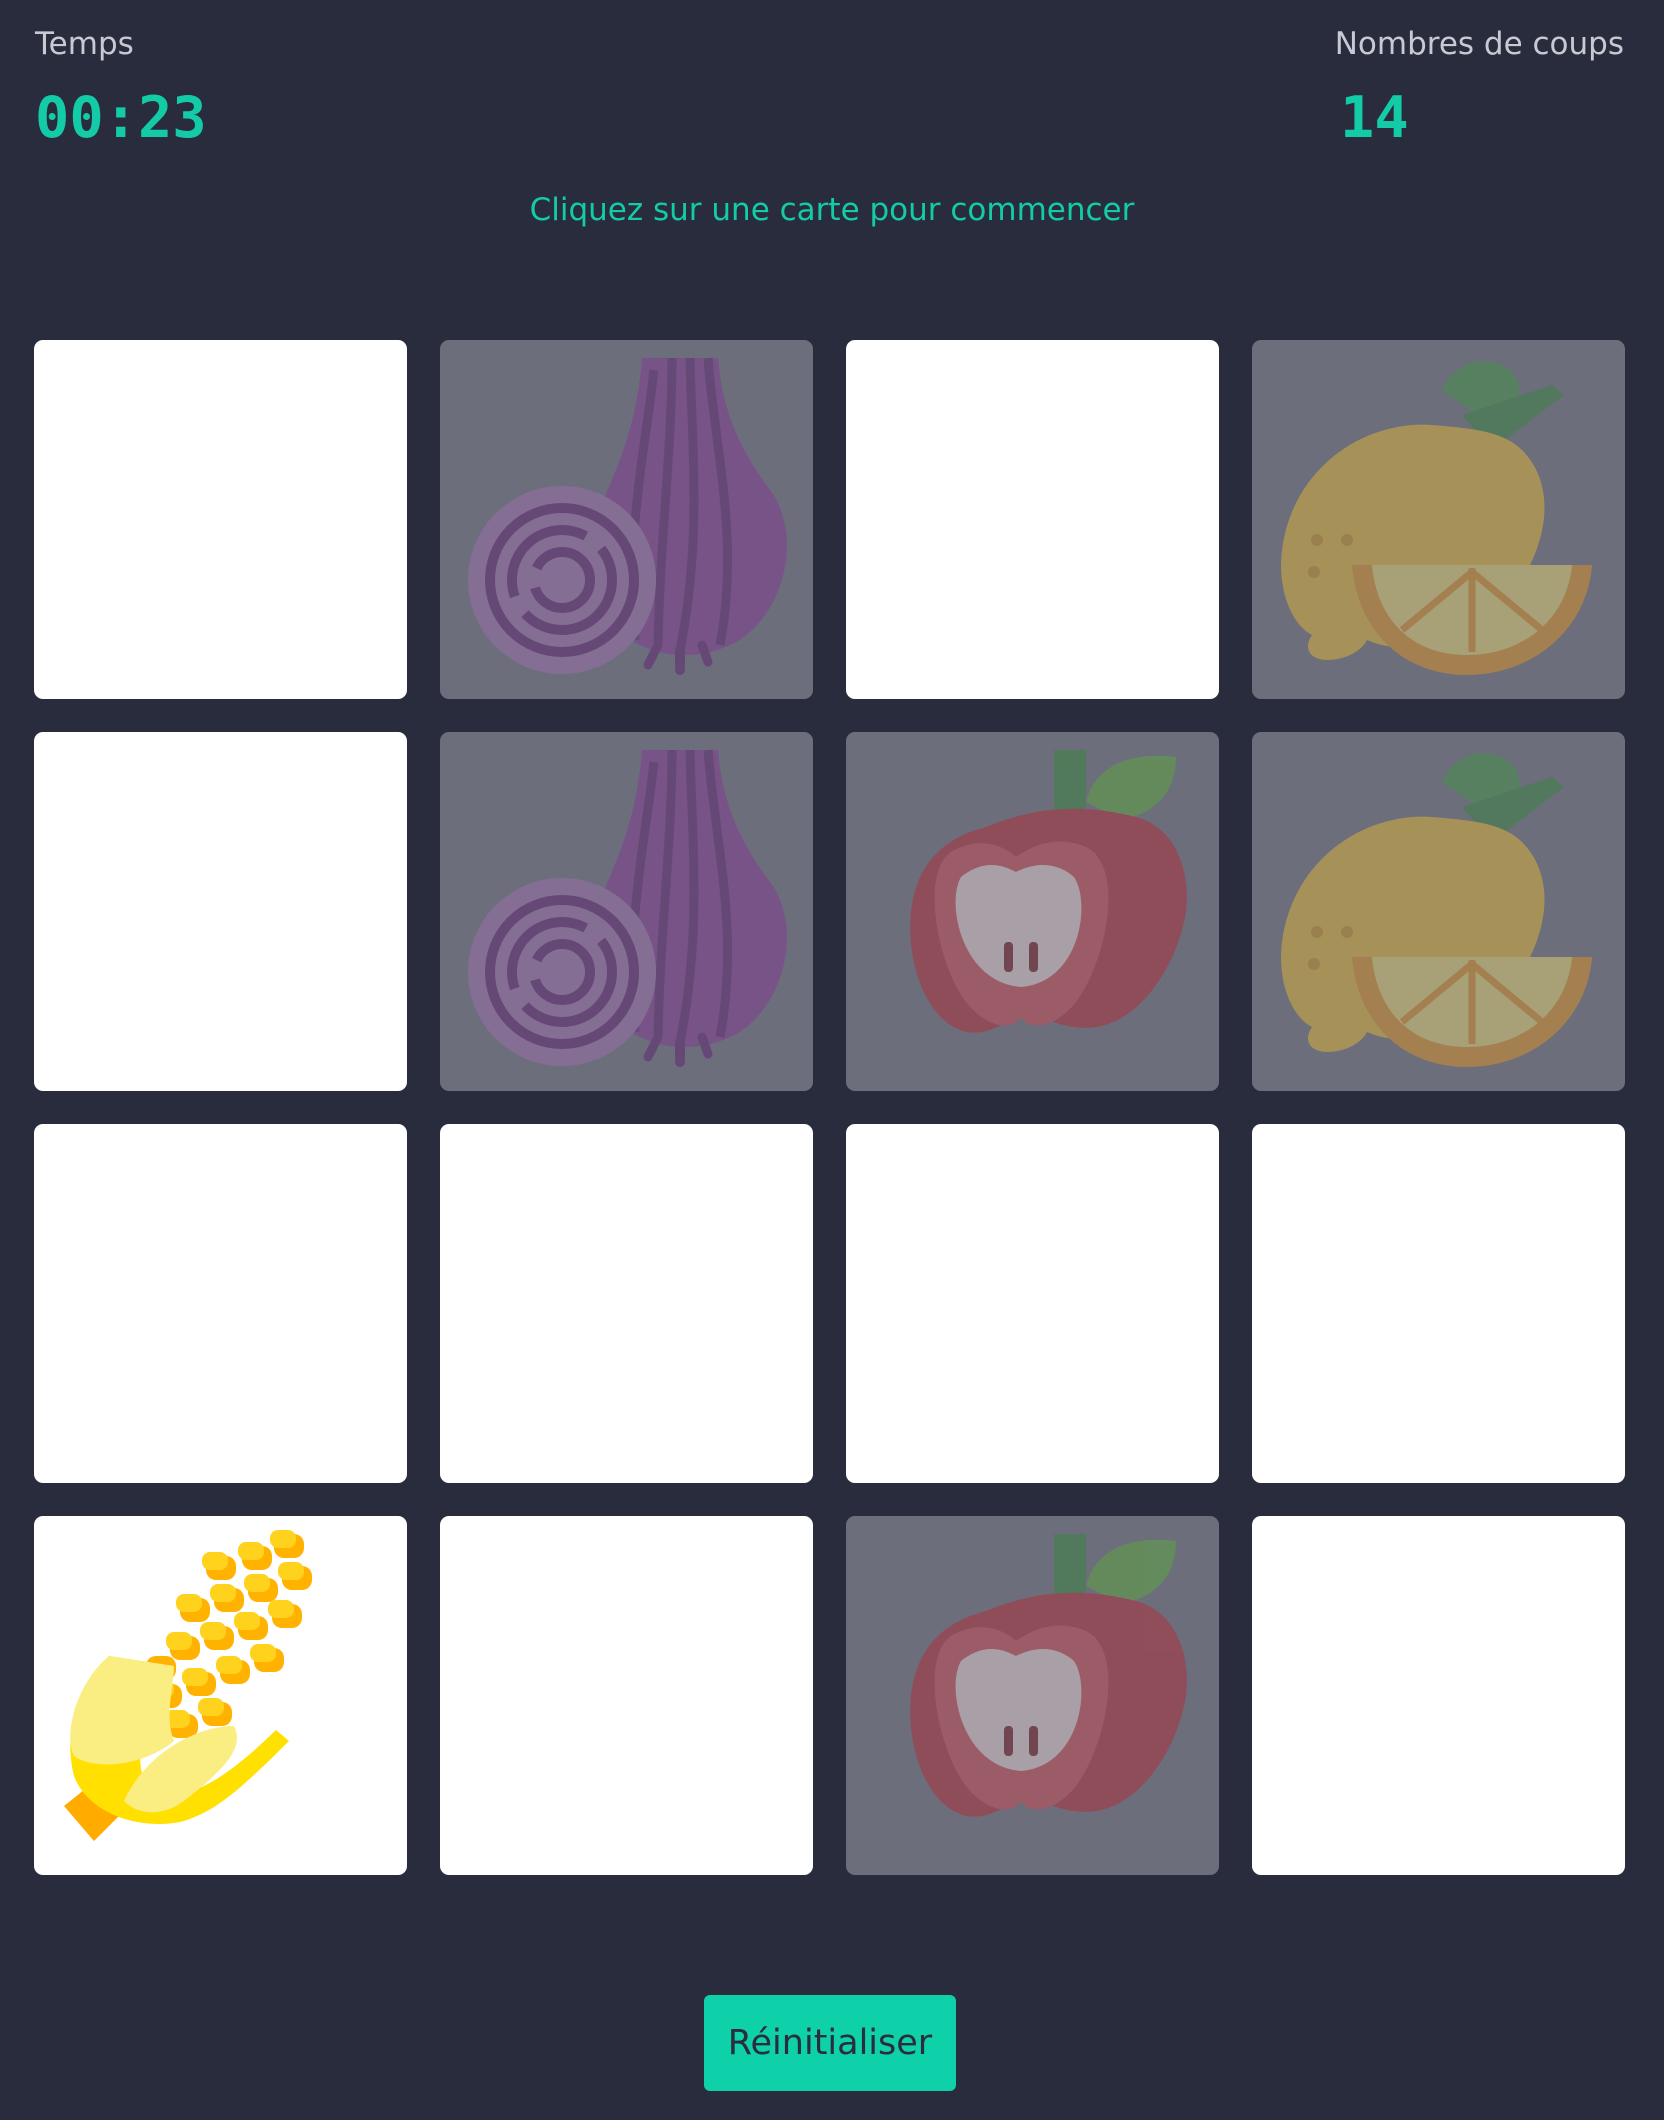 The height and width of the screenshot is (2120, 1664). Describe the element at coordinates (832, 210) in the screenshot. I see `status-message: Cliquez sur une carte pour commencer` at that location.